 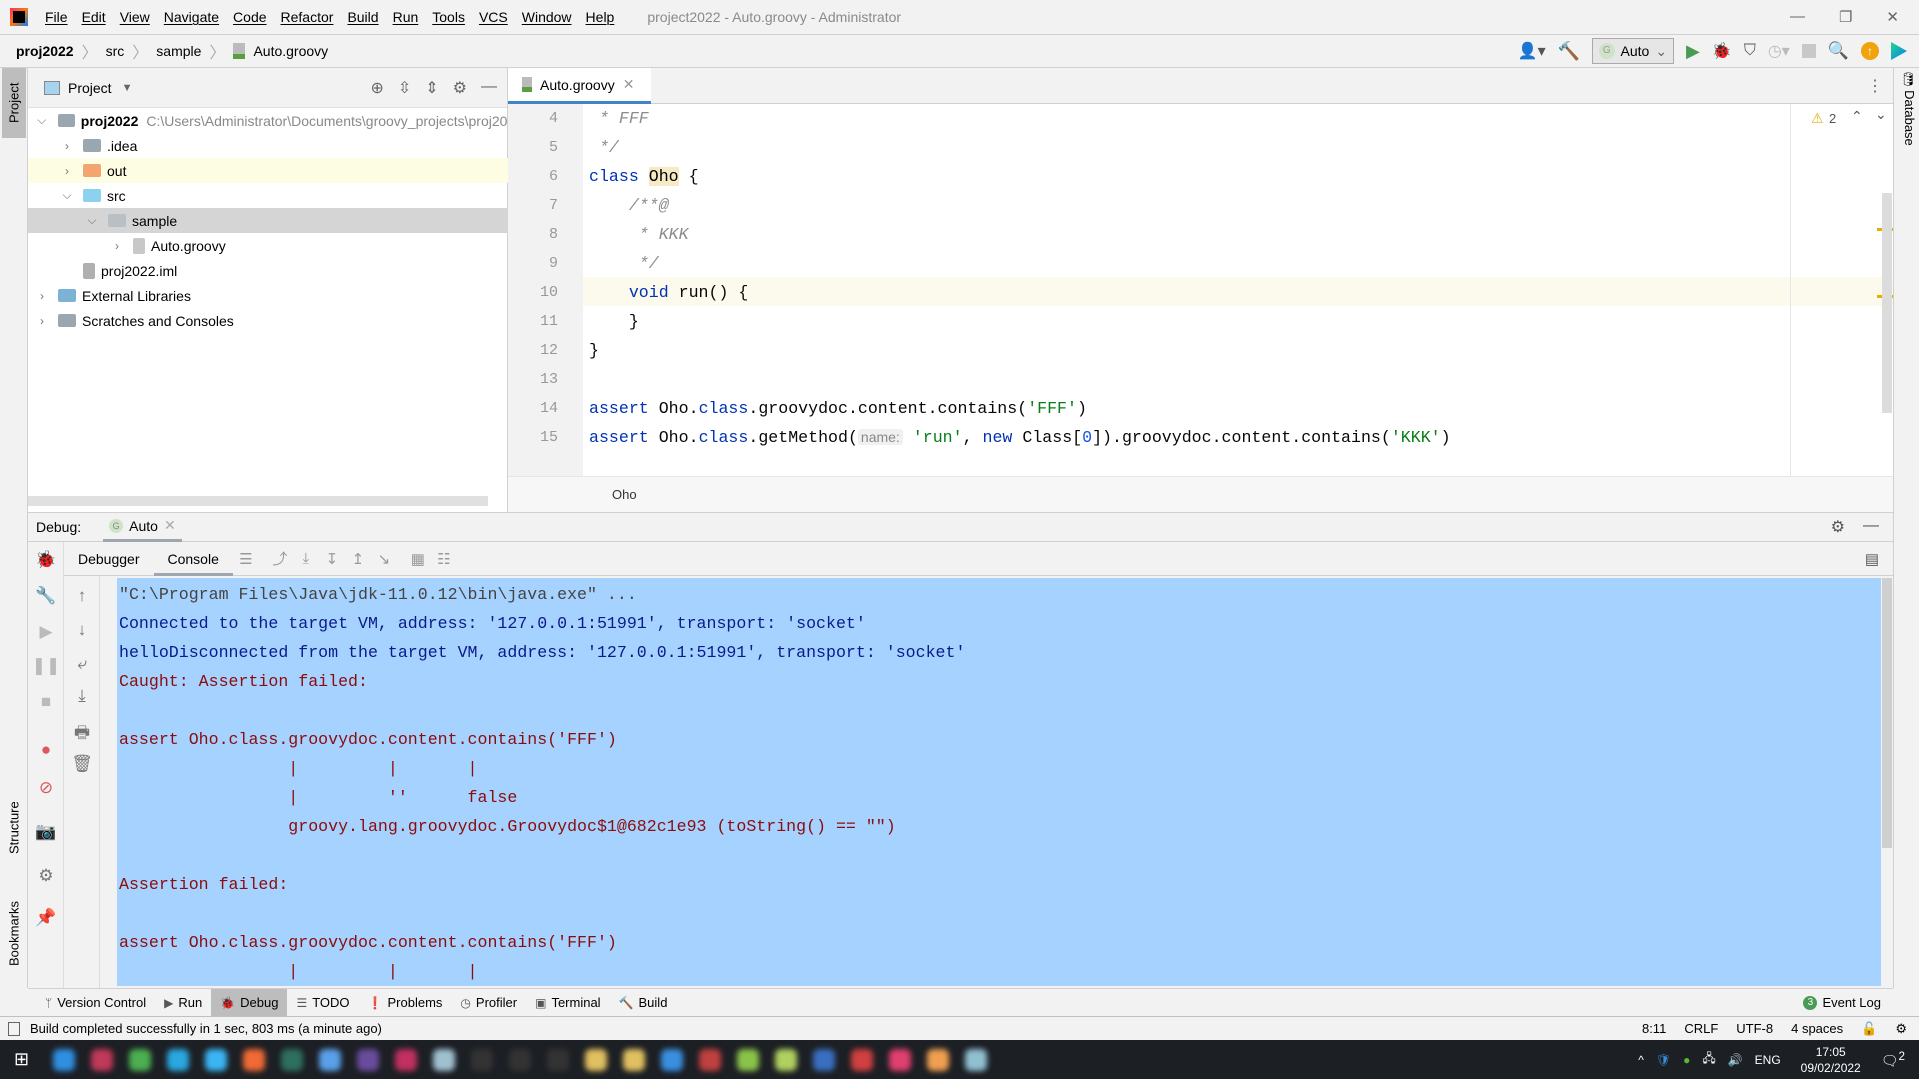 I want to click on tool-window-build: 🔨 Build, so click(x=643, y=1003).